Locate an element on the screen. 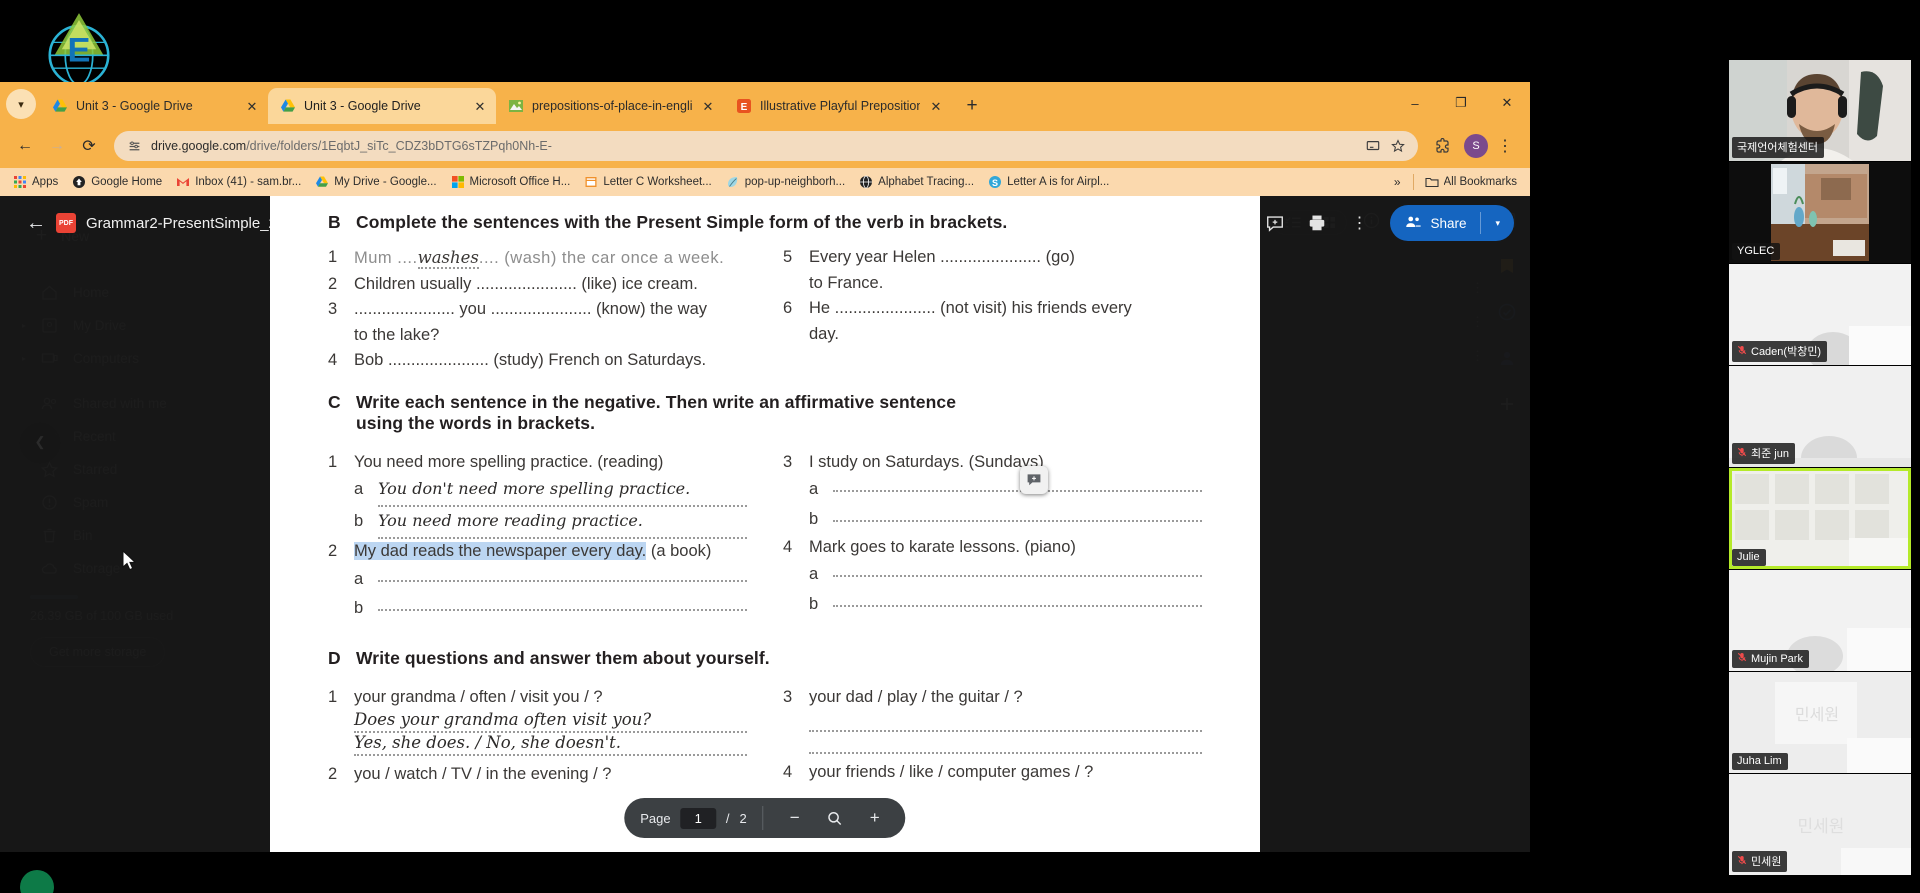 Image resolution: width=1920 pixels, height=893 pixels. participant-tile: Caden(박창민) is located at coordinates (1820, 314).